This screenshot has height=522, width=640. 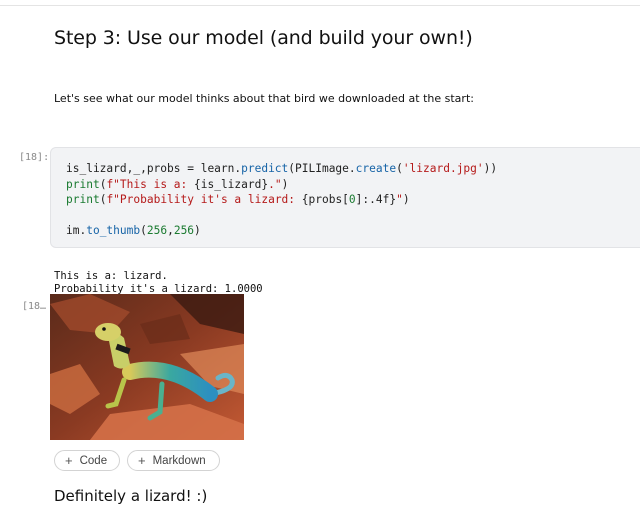 I want to click on add-code-label: Code, so click(x=93, y=460).